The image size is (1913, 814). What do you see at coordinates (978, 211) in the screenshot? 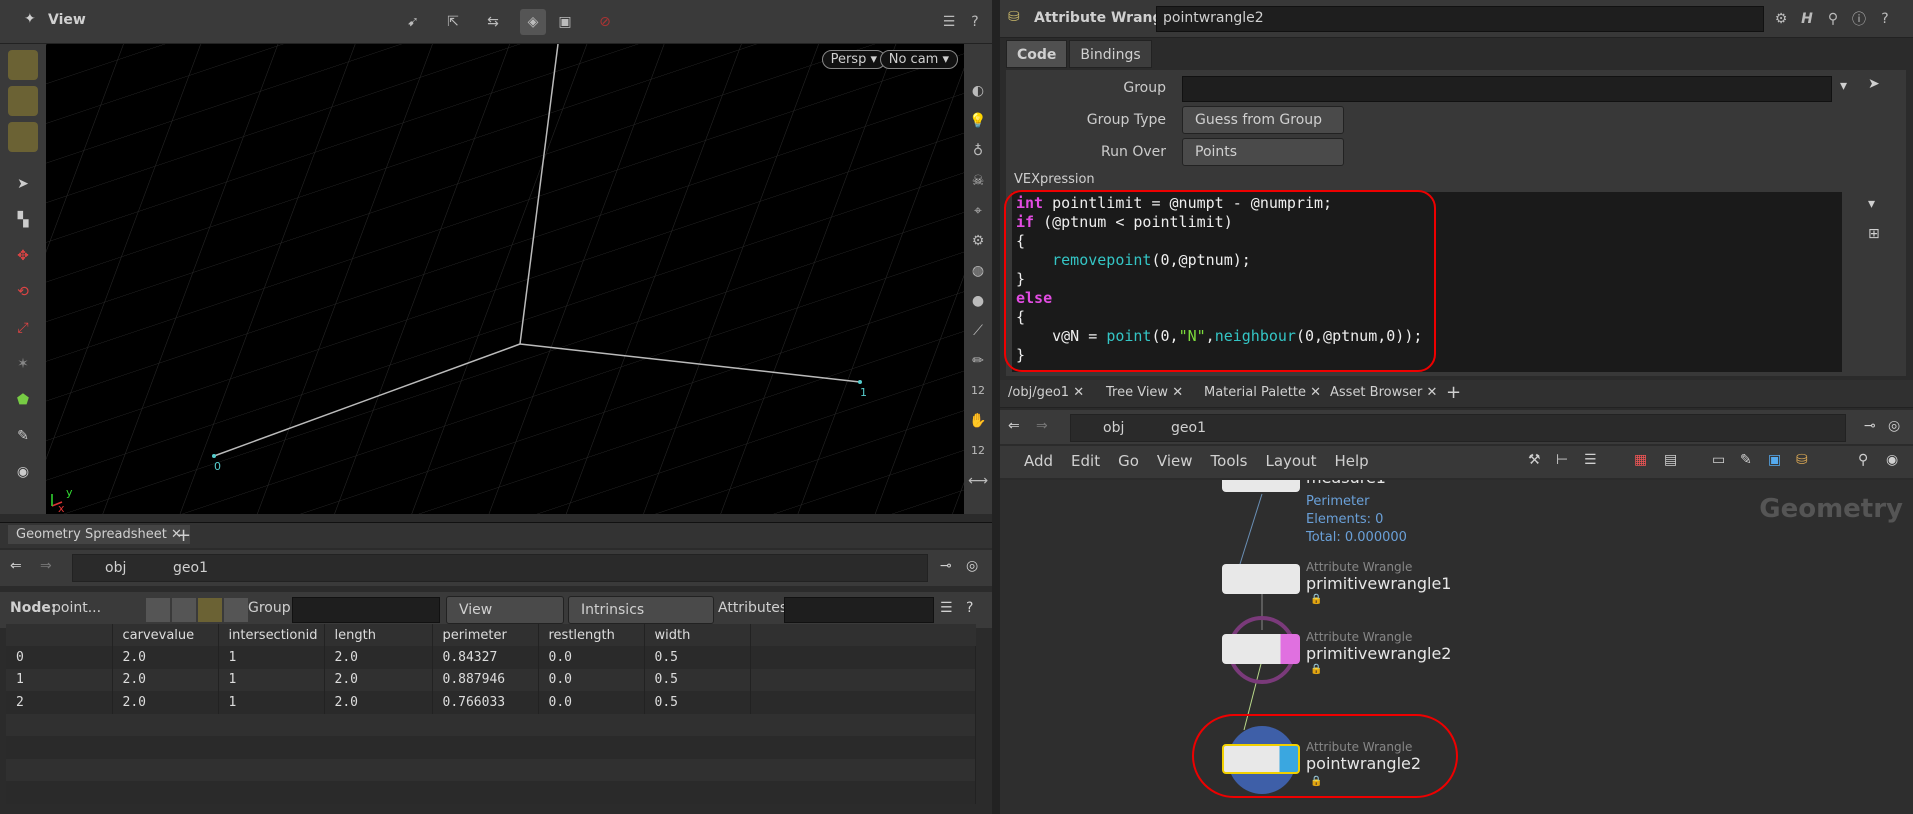
I see `camera-icon: ⌖` at bounding box center [978, 211].